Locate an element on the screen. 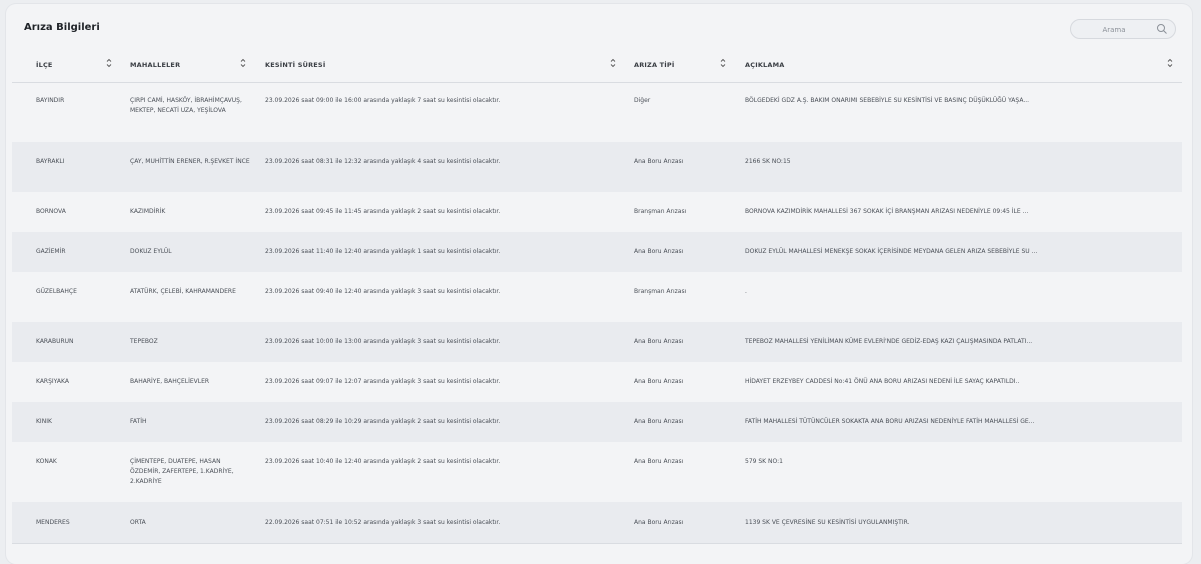 This screenshot has width=1201, height=564. column-header-ariza-tipi: ARIZA TİPİ is located at coordinates (654, 65).